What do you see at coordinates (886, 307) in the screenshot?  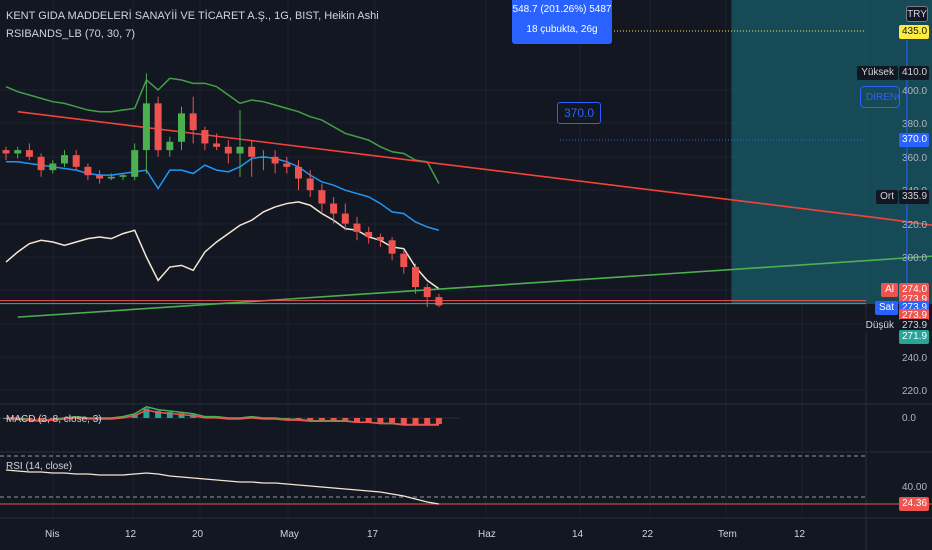 I see `price-tag-label: Sat` at bounding box center [886, 307].